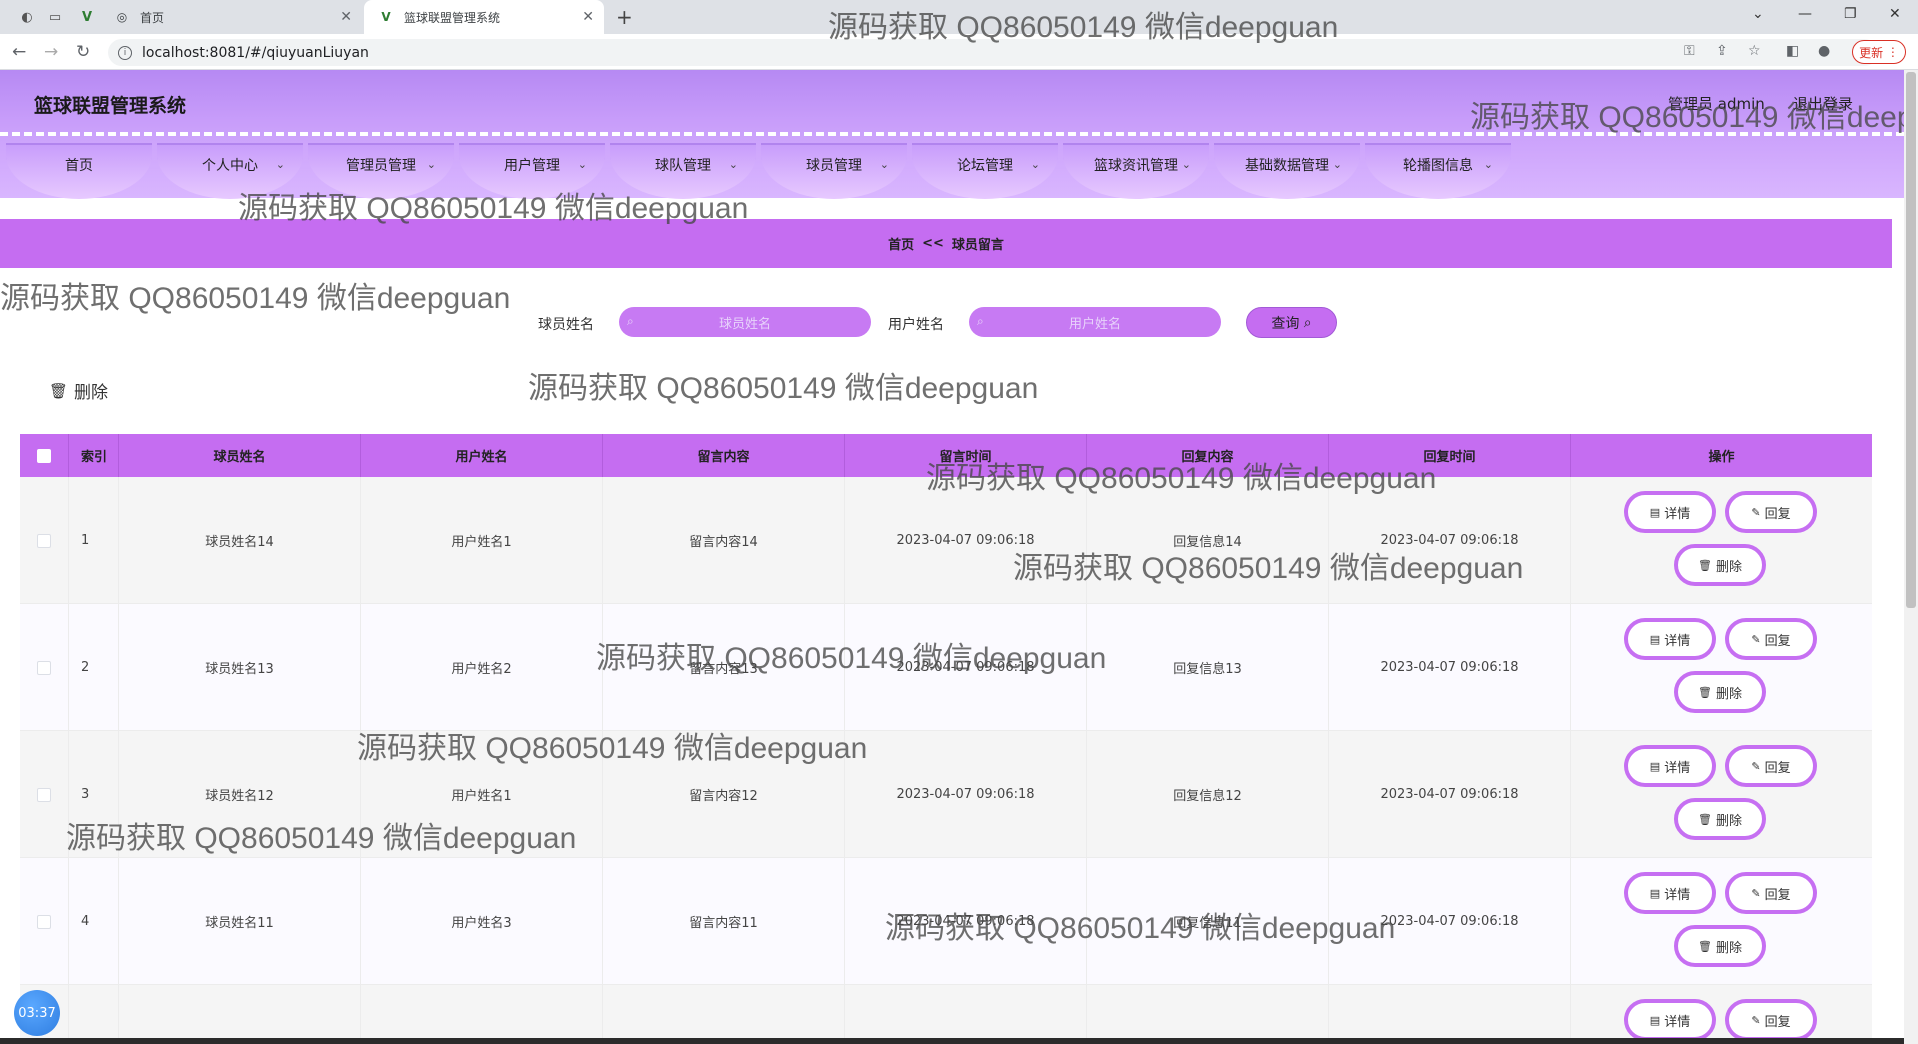 This screenshot has height=1044, width=1918. What do you see at coordinates (1728, 694) in the screenshot?
I see `delete-label: 删除` at bounding box center [1728, 694].